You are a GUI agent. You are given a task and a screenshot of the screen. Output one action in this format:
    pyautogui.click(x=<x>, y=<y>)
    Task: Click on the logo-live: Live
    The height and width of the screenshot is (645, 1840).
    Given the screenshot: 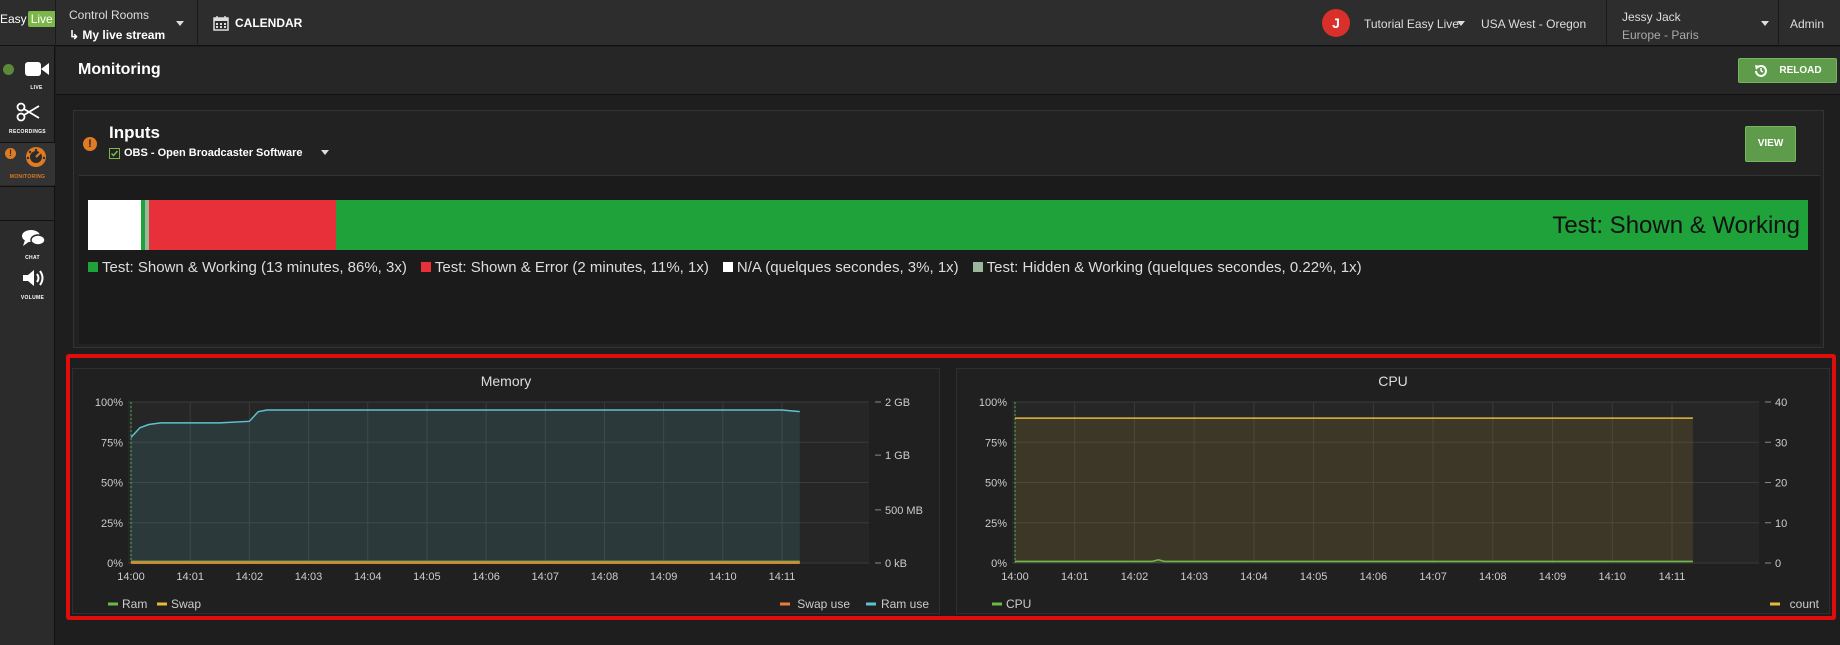 What is the action you would take?
    pyautogui.click(x=41, y=19)
    